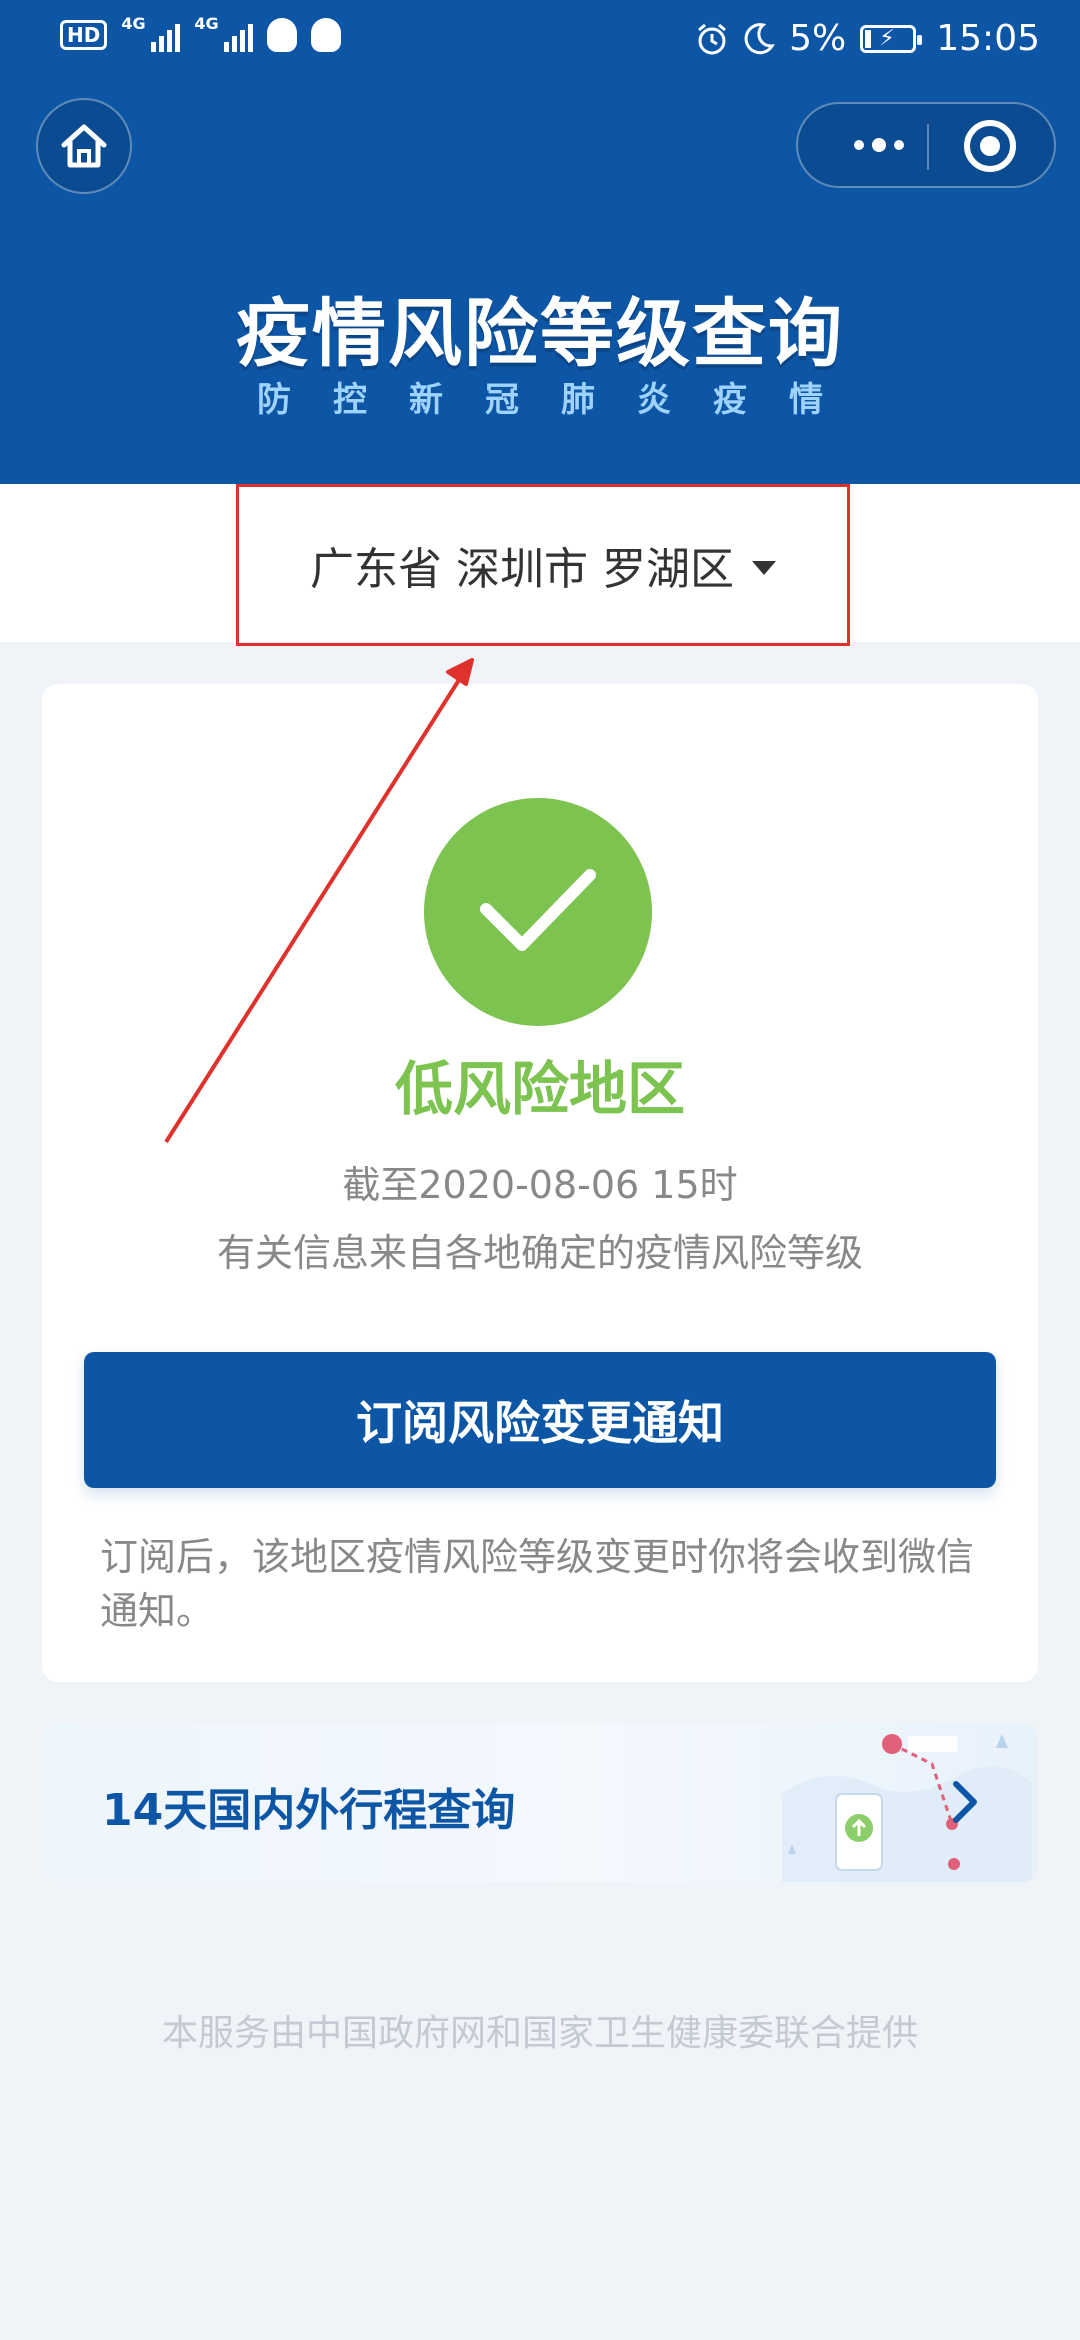 This screenshot has height=2340, width=1080. I want to click on battery-percent: 5%, so click(818, 38).